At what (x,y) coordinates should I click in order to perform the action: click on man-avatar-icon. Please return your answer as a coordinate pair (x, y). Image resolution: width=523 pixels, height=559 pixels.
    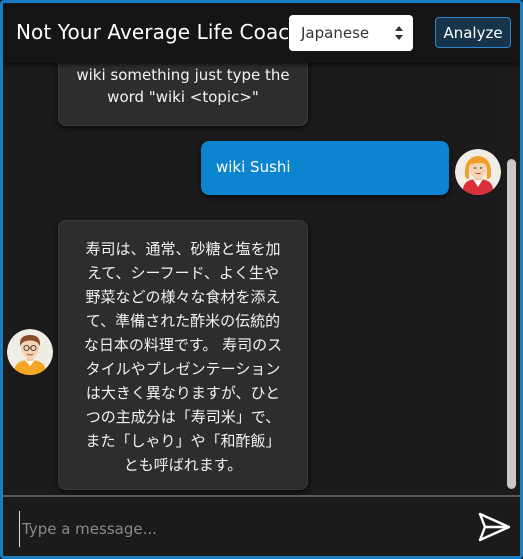
    Looking at the image, I should click on (30, 352).